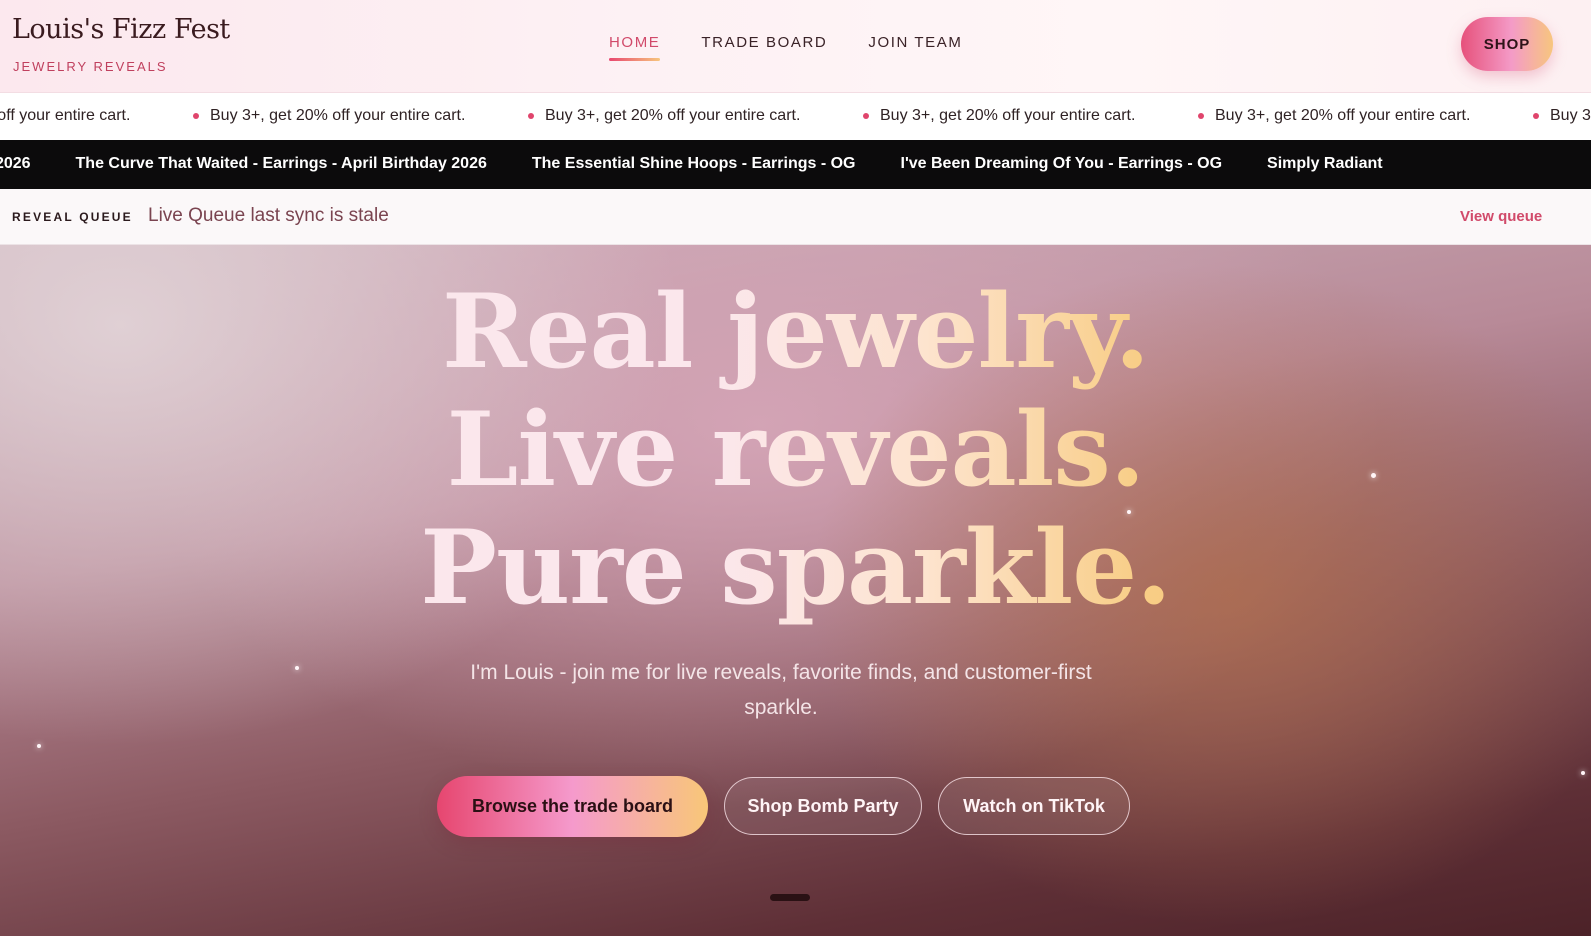 The image size is (1591, 936). Describe the element at coordinates (121, 29) in the screenshot. I see `brand-title: Louis's Fizz Fest` at that location.